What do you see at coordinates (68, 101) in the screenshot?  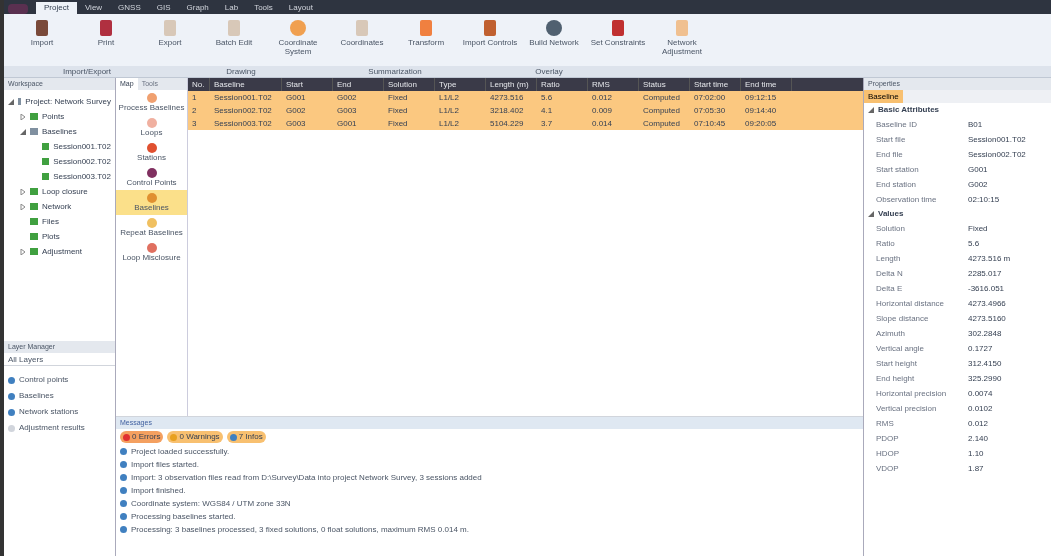 I see `tree-item: Project: Network Survey` at bounding box center [68, 101].